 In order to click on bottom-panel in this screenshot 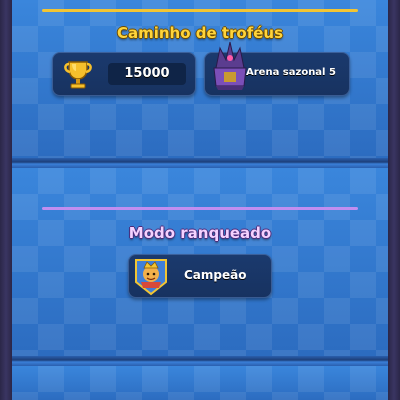, I will do `click(200, 383)`.